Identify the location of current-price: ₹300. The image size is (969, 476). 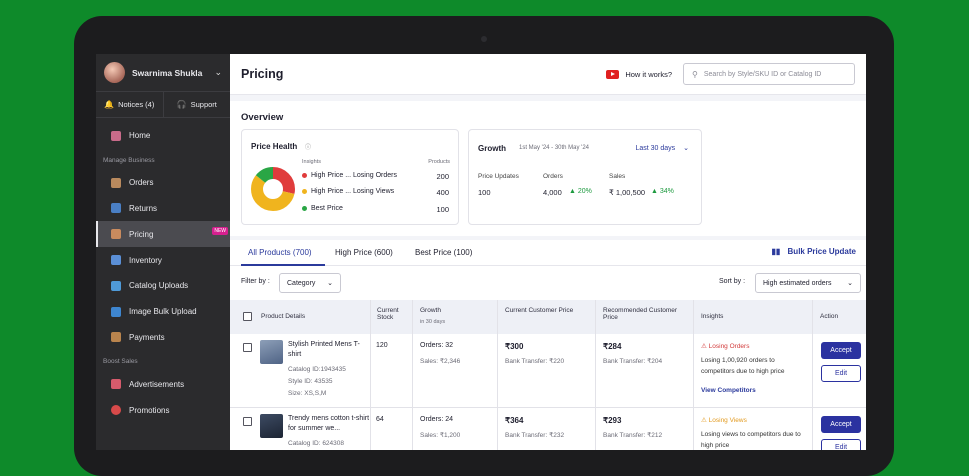
(514, 346).